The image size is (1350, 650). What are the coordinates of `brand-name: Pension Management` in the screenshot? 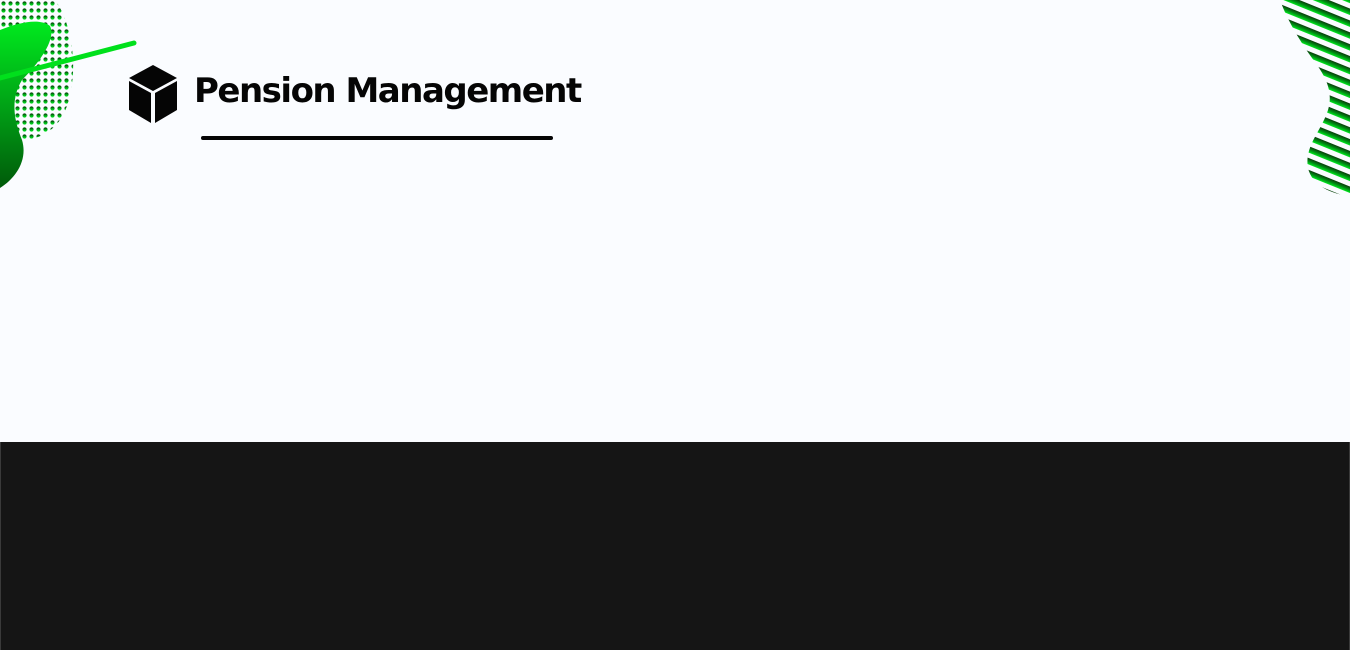 It's located at (388, 91).